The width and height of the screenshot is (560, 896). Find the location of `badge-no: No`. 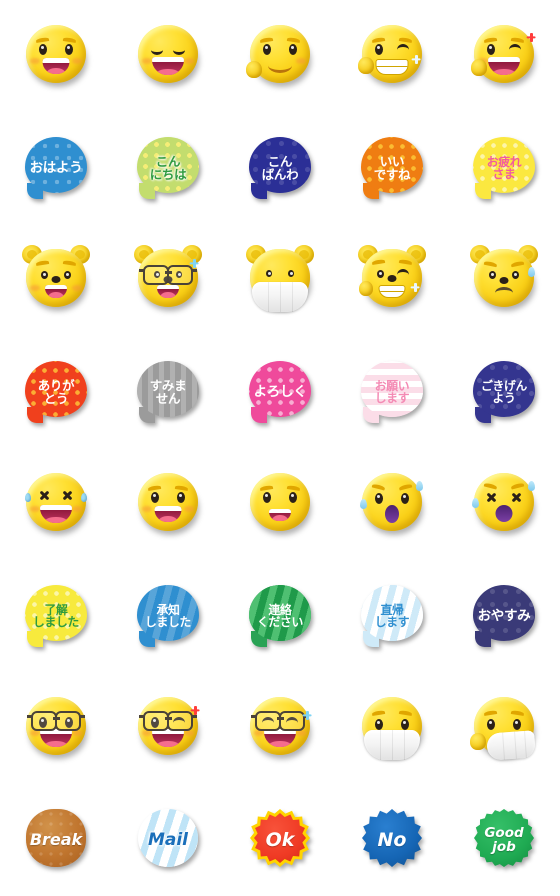

badge-no: No is located at coordinates (392, 840).